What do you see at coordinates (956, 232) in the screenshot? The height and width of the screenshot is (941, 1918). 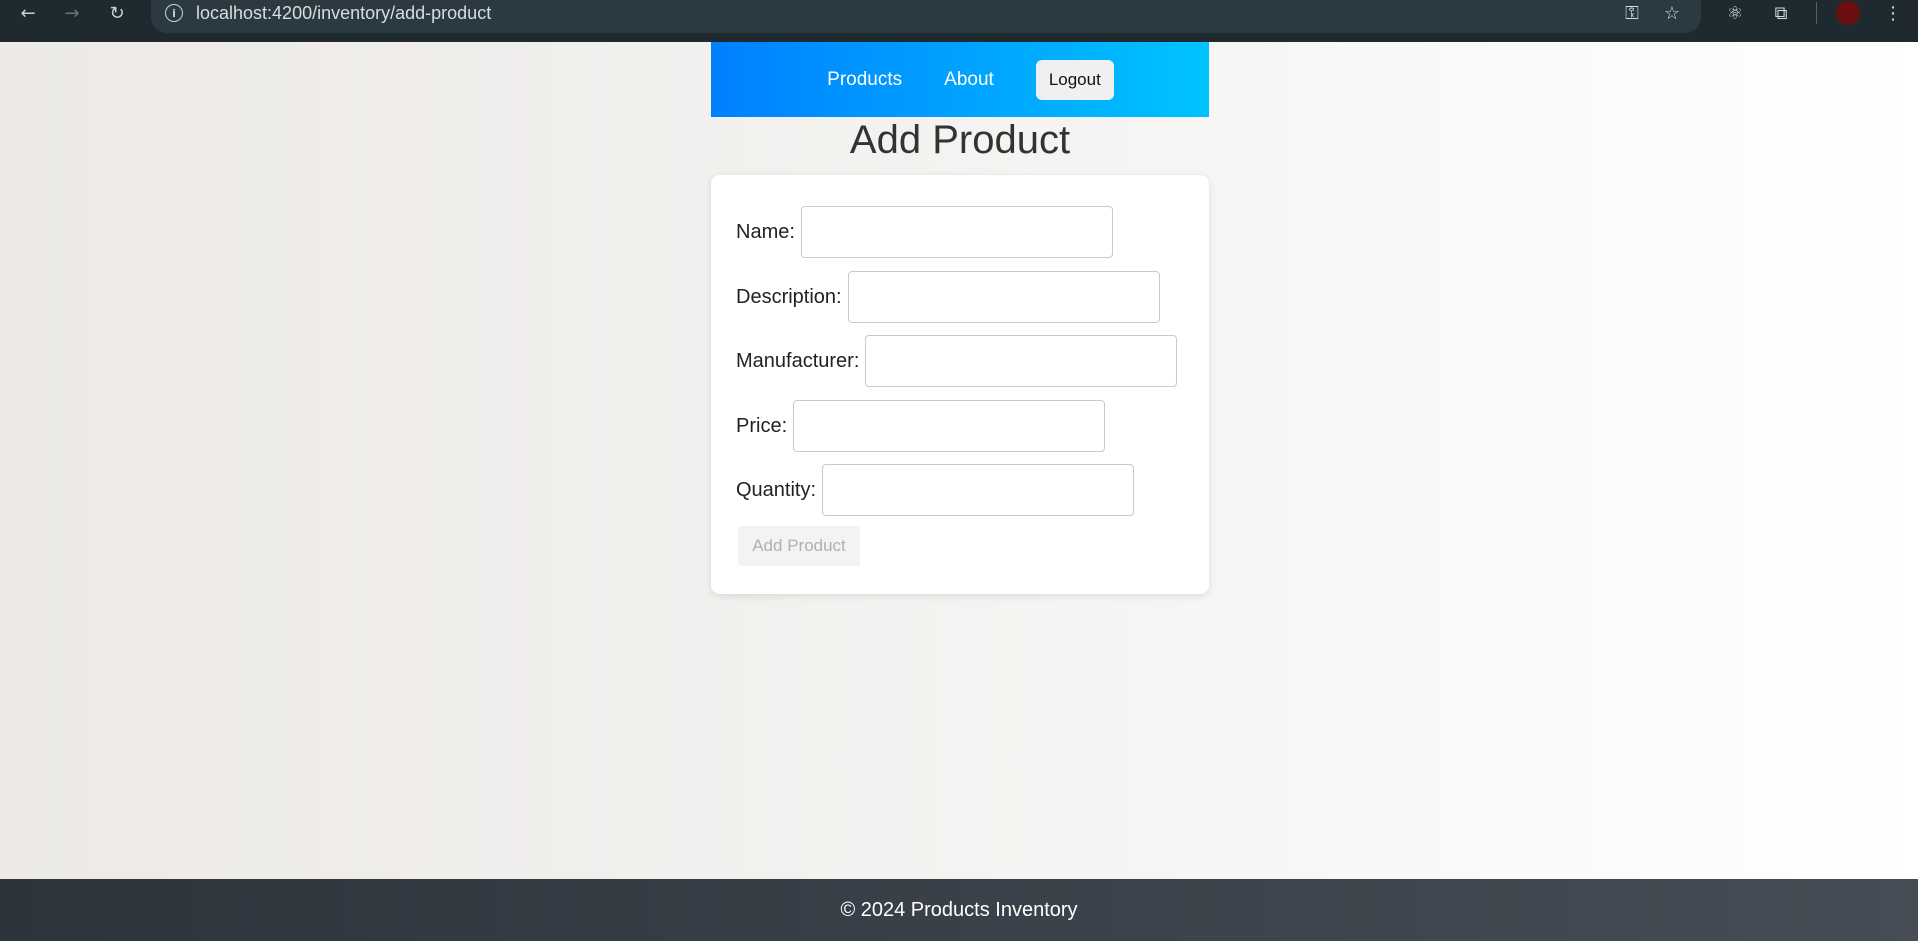 I see `name-input` at bounding box center [956, 232].